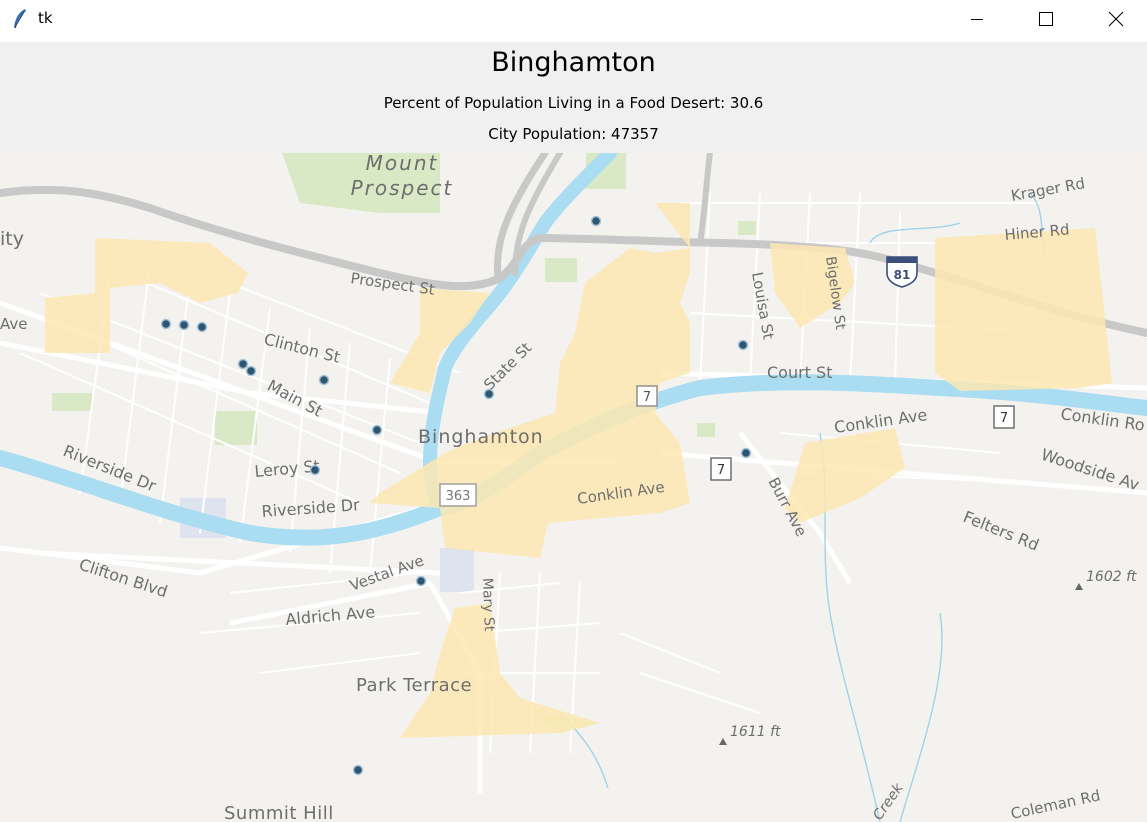 The image size is (1147, 822). Describe the element at coordinates (573, 19) in the screenshot. I see `window-titlebar: tk` at that location.